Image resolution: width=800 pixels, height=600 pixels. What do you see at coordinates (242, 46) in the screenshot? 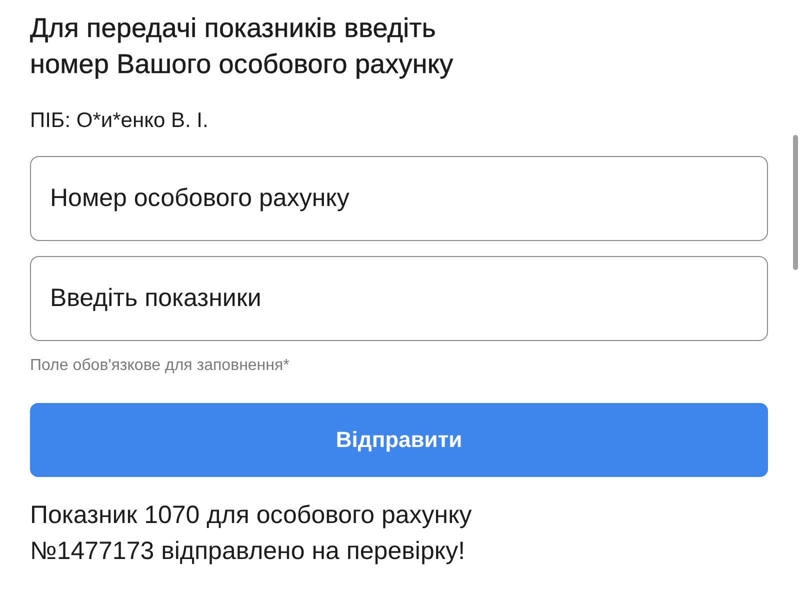
I see `form-heading: Для передачі показників введіть номер Вашого особового рахунку` at bounding box center [242, 46].